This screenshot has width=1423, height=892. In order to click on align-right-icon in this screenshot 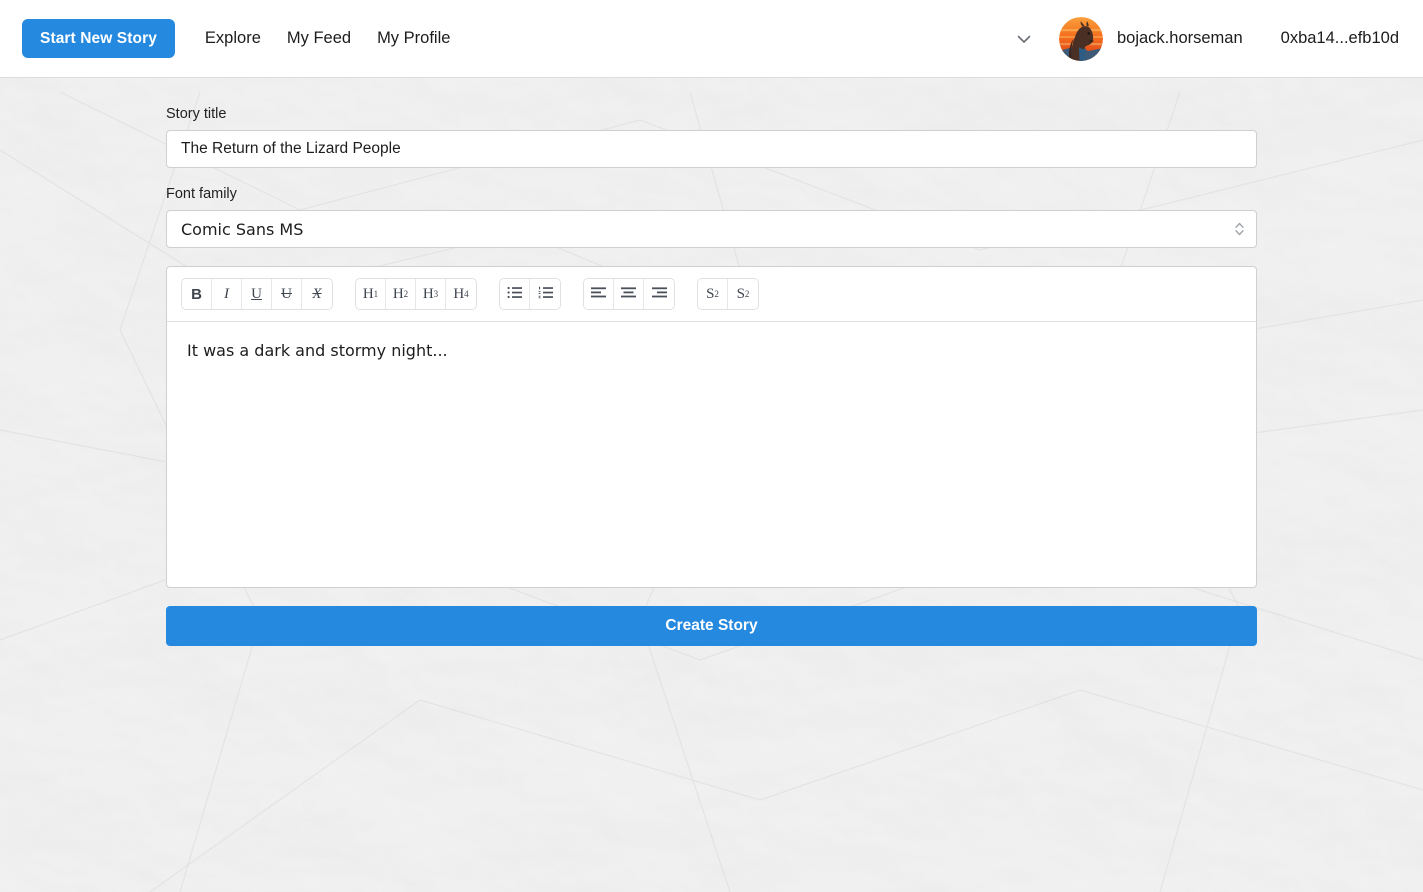, I will do `click(659, 294)`.